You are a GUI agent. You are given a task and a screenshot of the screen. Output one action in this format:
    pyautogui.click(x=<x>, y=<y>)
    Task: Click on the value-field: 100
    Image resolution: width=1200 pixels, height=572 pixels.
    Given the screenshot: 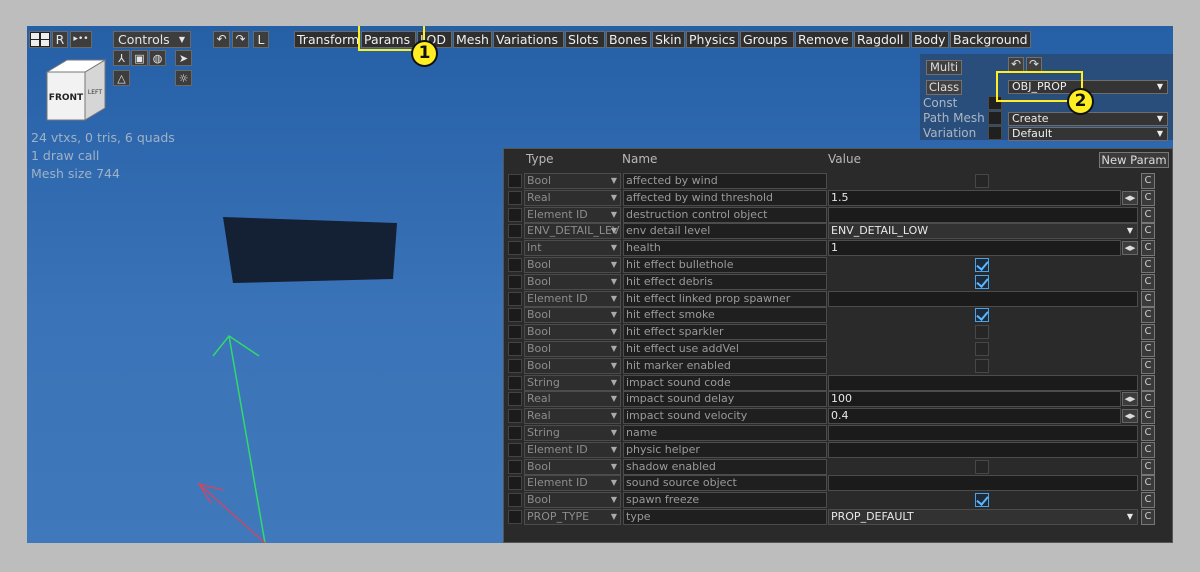 What is the action you would take?
    pyautogui.click(x=974, y=399)
    